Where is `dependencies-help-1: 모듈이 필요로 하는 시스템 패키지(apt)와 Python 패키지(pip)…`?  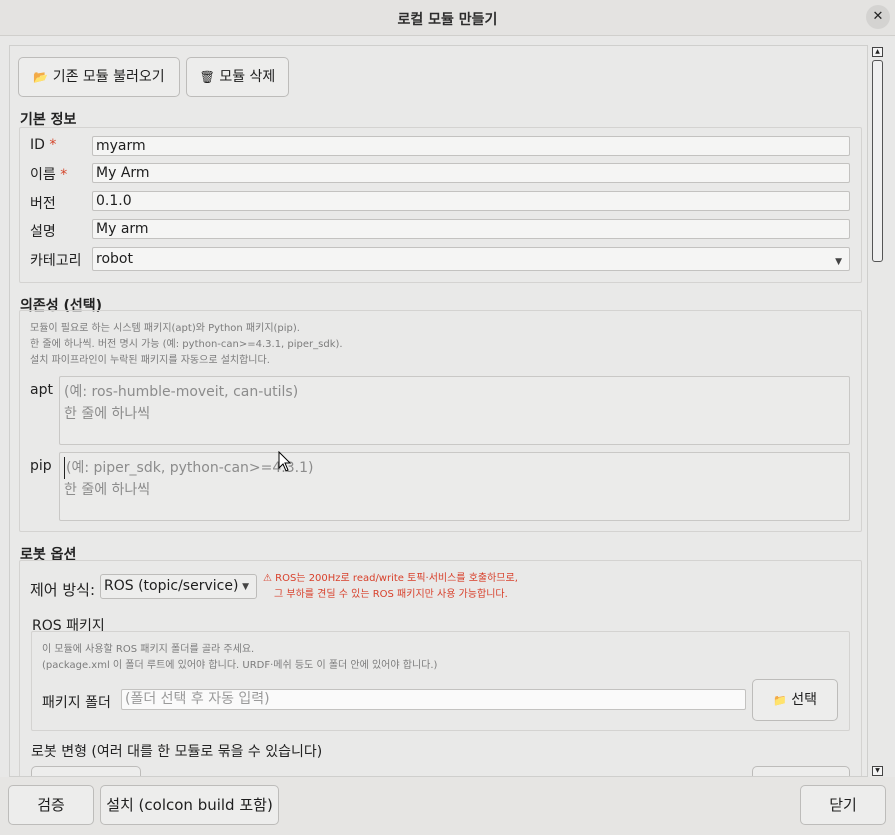 dependencies-help-1: 모듈이 필요로 하는 시스템 패키지(apt)와 Python 패키지(pip)… is located at coordinates (165, 328).